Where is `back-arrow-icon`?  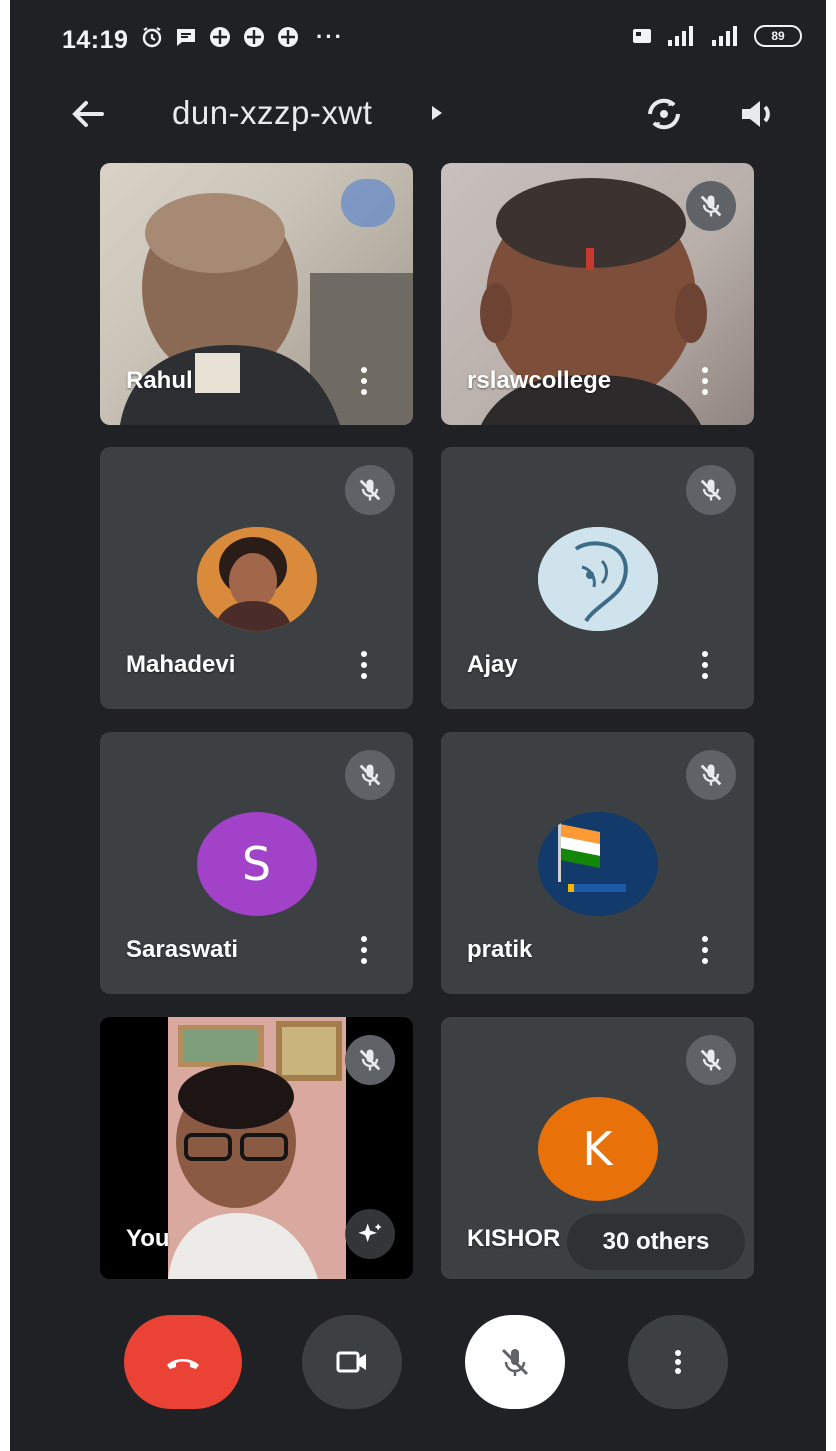 back-arrow-icon is located at coordinates (88, 114).